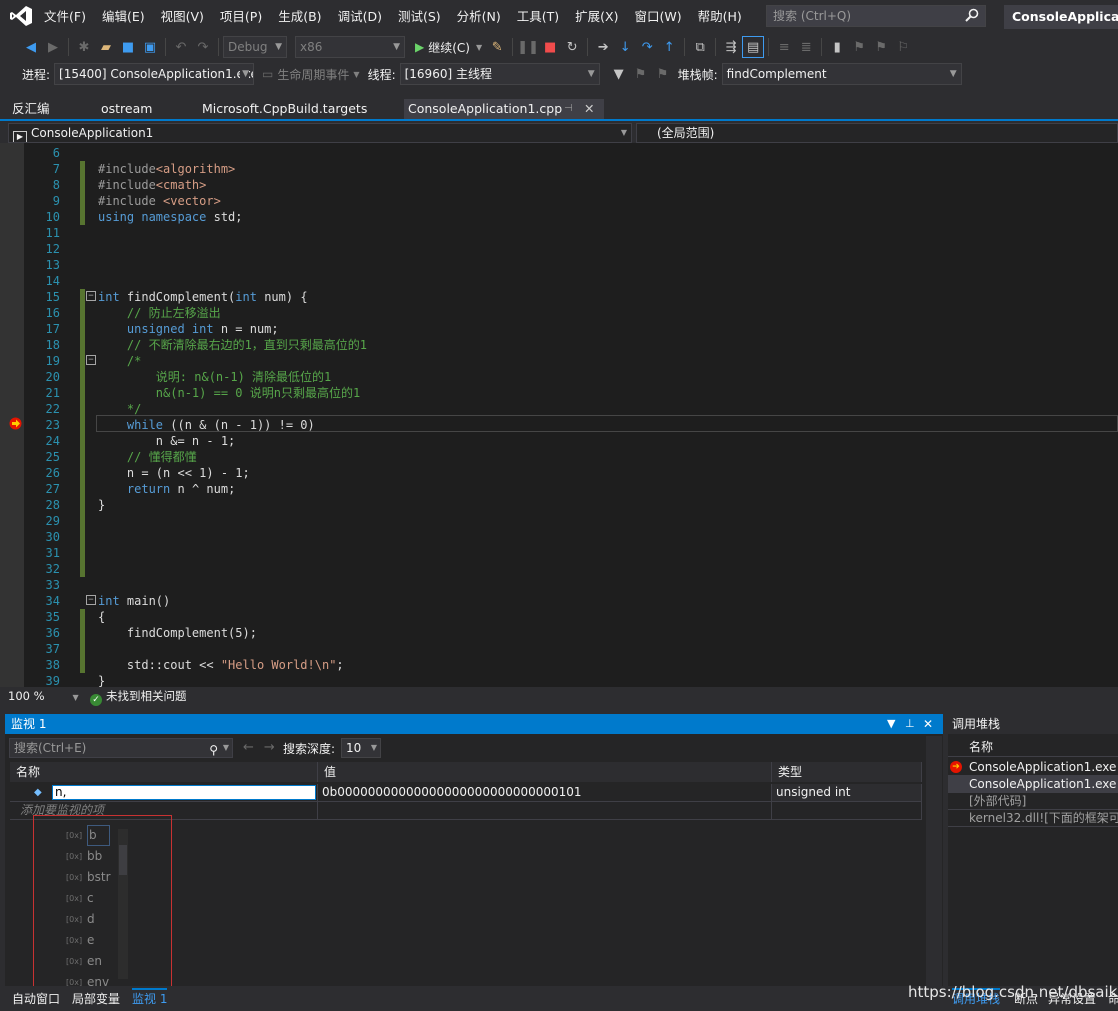  Describe the element at coordinates (571, 425) in the screenshot. I see `code-line: 23 while ((n & (n - 1)) != 0)` at that location.